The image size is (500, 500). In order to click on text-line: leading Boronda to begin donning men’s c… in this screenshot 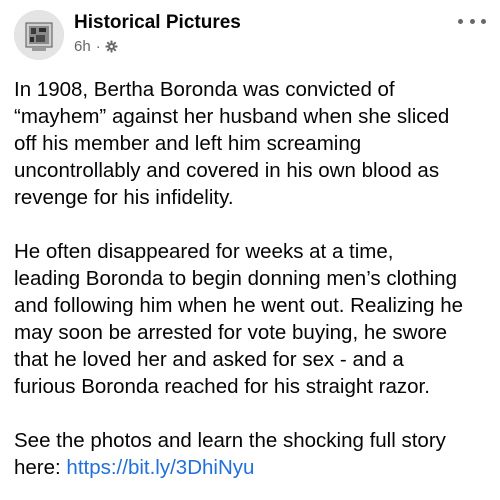, I will do `click(235, 278)`.